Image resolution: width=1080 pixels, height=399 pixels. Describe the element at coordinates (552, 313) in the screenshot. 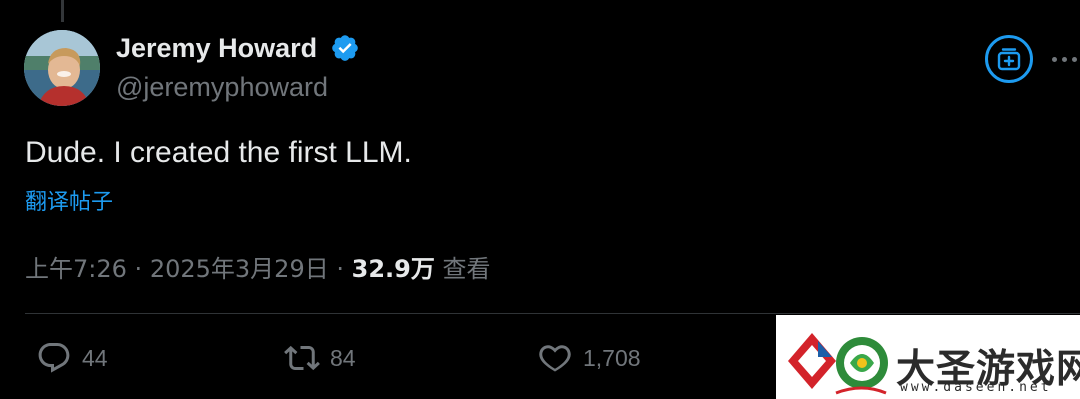

I see `divider` at that location.